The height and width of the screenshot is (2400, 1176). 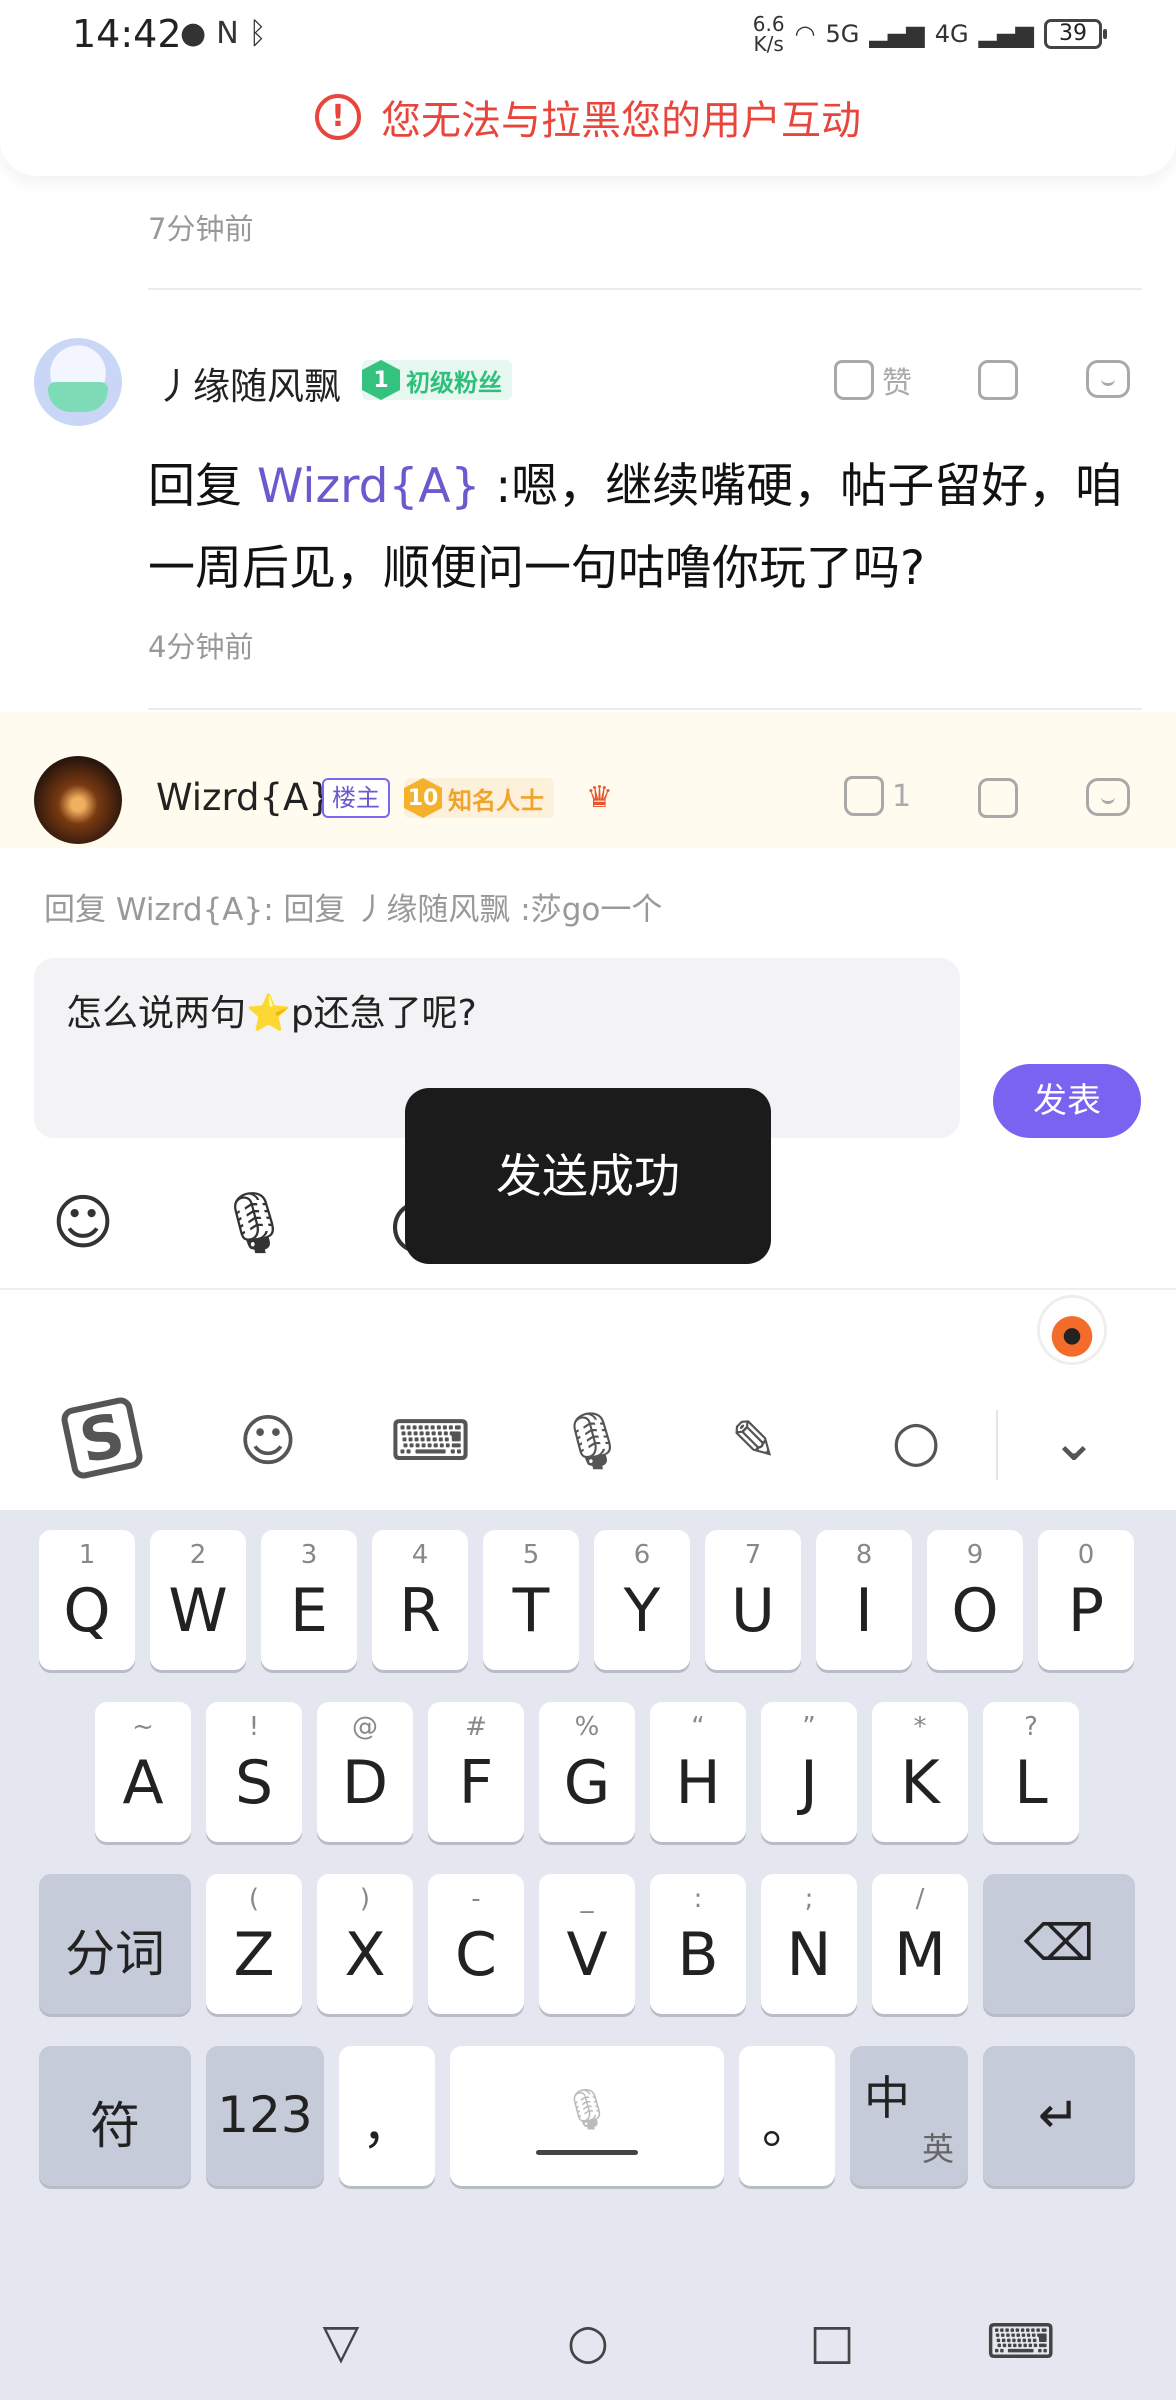 What do you see at coordinates (1086, 1600) in the screenshot?
I see `key-p: 0P` at bounding box center [1086, 1600].